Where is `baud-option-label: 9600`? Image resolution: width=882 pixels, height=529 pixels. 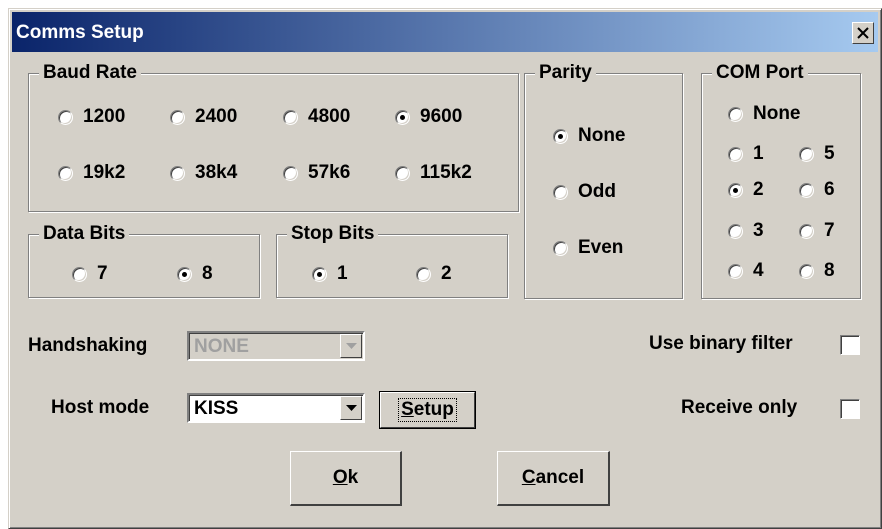
baud-option-label: 9600 is located at coordinates (441, 116).